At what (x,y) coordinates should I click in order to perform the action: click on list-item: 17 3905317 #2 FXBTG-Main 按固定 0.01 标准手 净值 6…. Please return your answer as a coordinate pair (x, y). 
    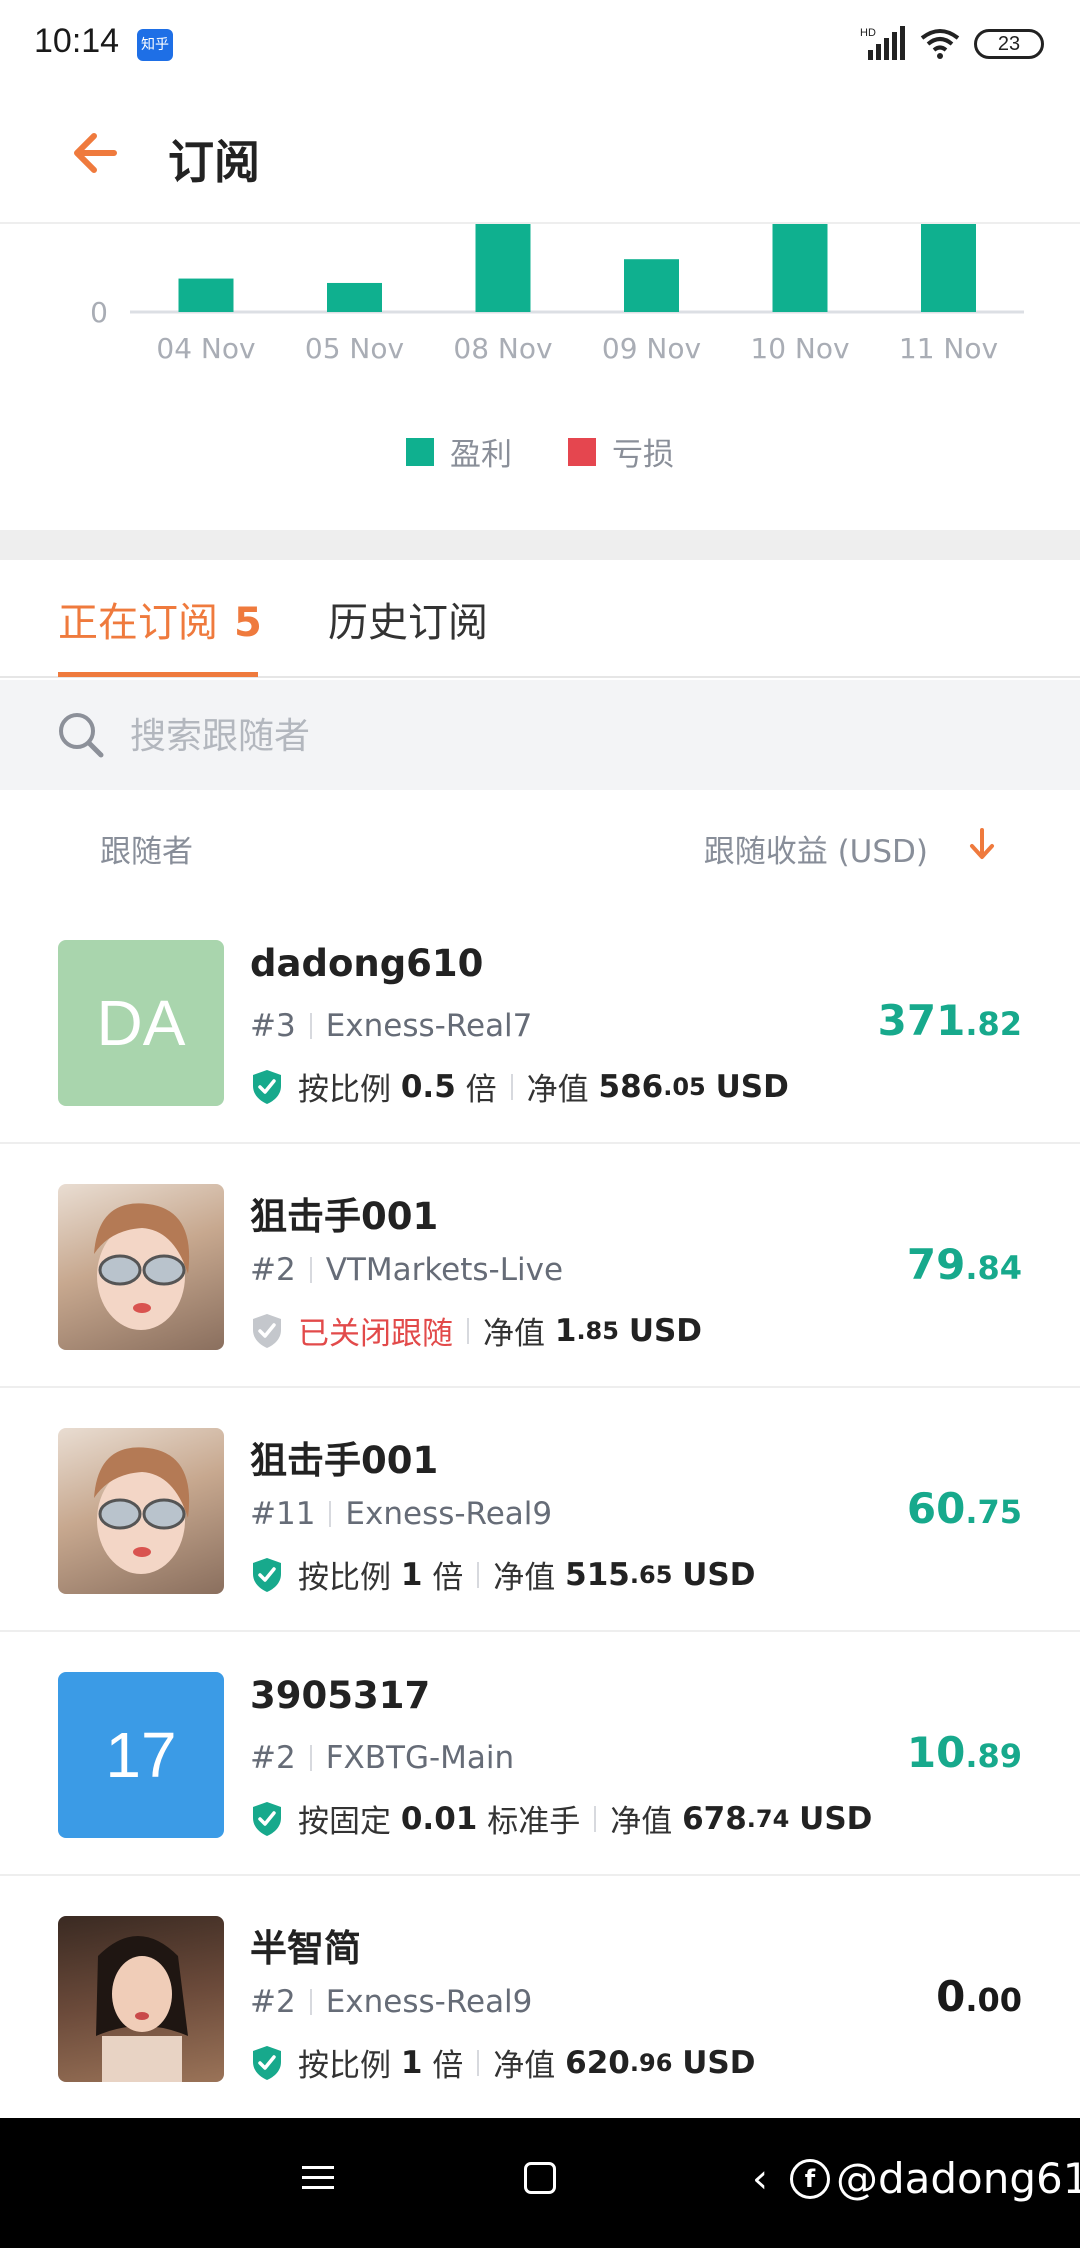
    Looking at the image, I should click on (540, 1754).